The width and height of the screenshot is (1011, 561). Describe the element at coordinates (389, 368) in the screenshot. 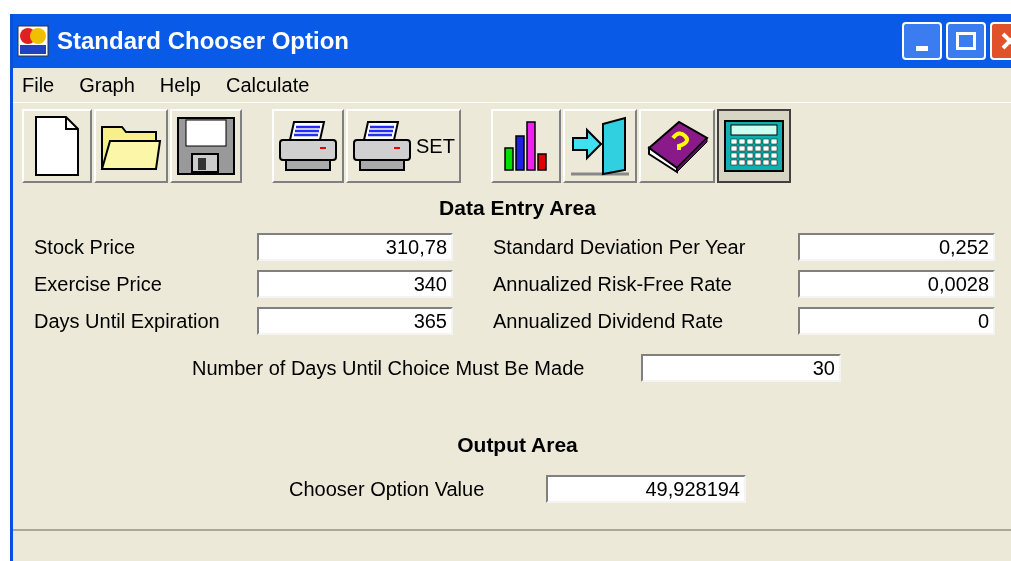

I see `field-label: Number of Days Until Choice Must Be Made` at that location.